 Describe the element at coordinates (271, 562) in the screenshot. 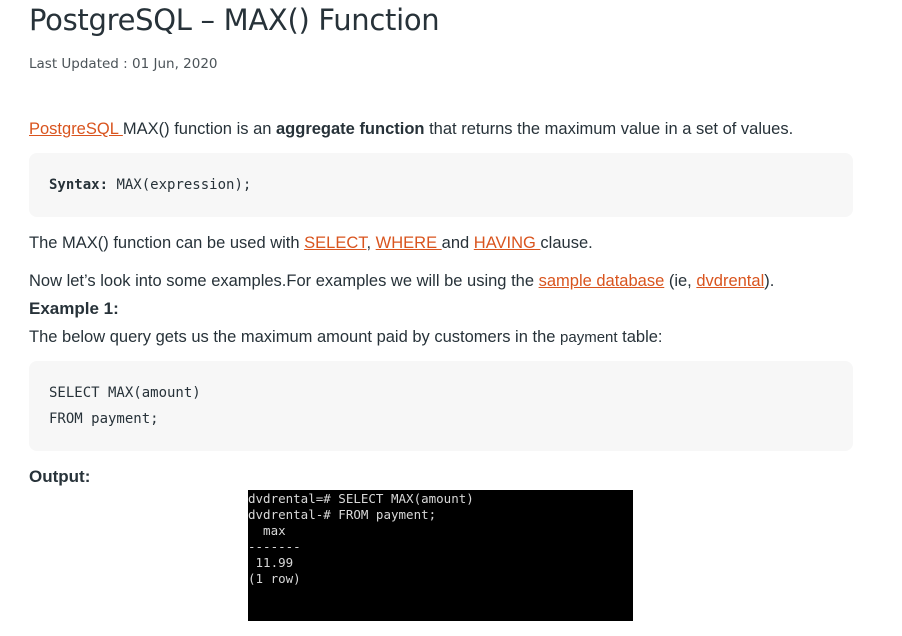

I see `terminal-line: 11.99` at that location.